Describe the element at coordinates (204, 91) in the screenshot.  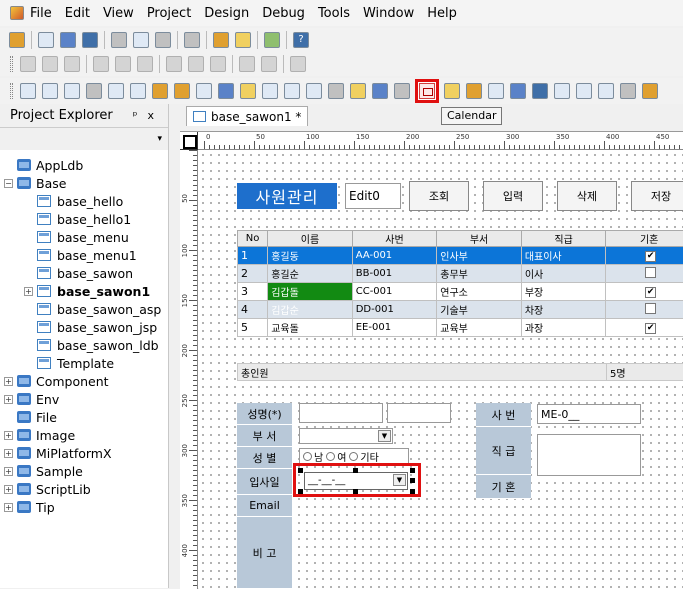
I see `checkbox-icon` at that location.